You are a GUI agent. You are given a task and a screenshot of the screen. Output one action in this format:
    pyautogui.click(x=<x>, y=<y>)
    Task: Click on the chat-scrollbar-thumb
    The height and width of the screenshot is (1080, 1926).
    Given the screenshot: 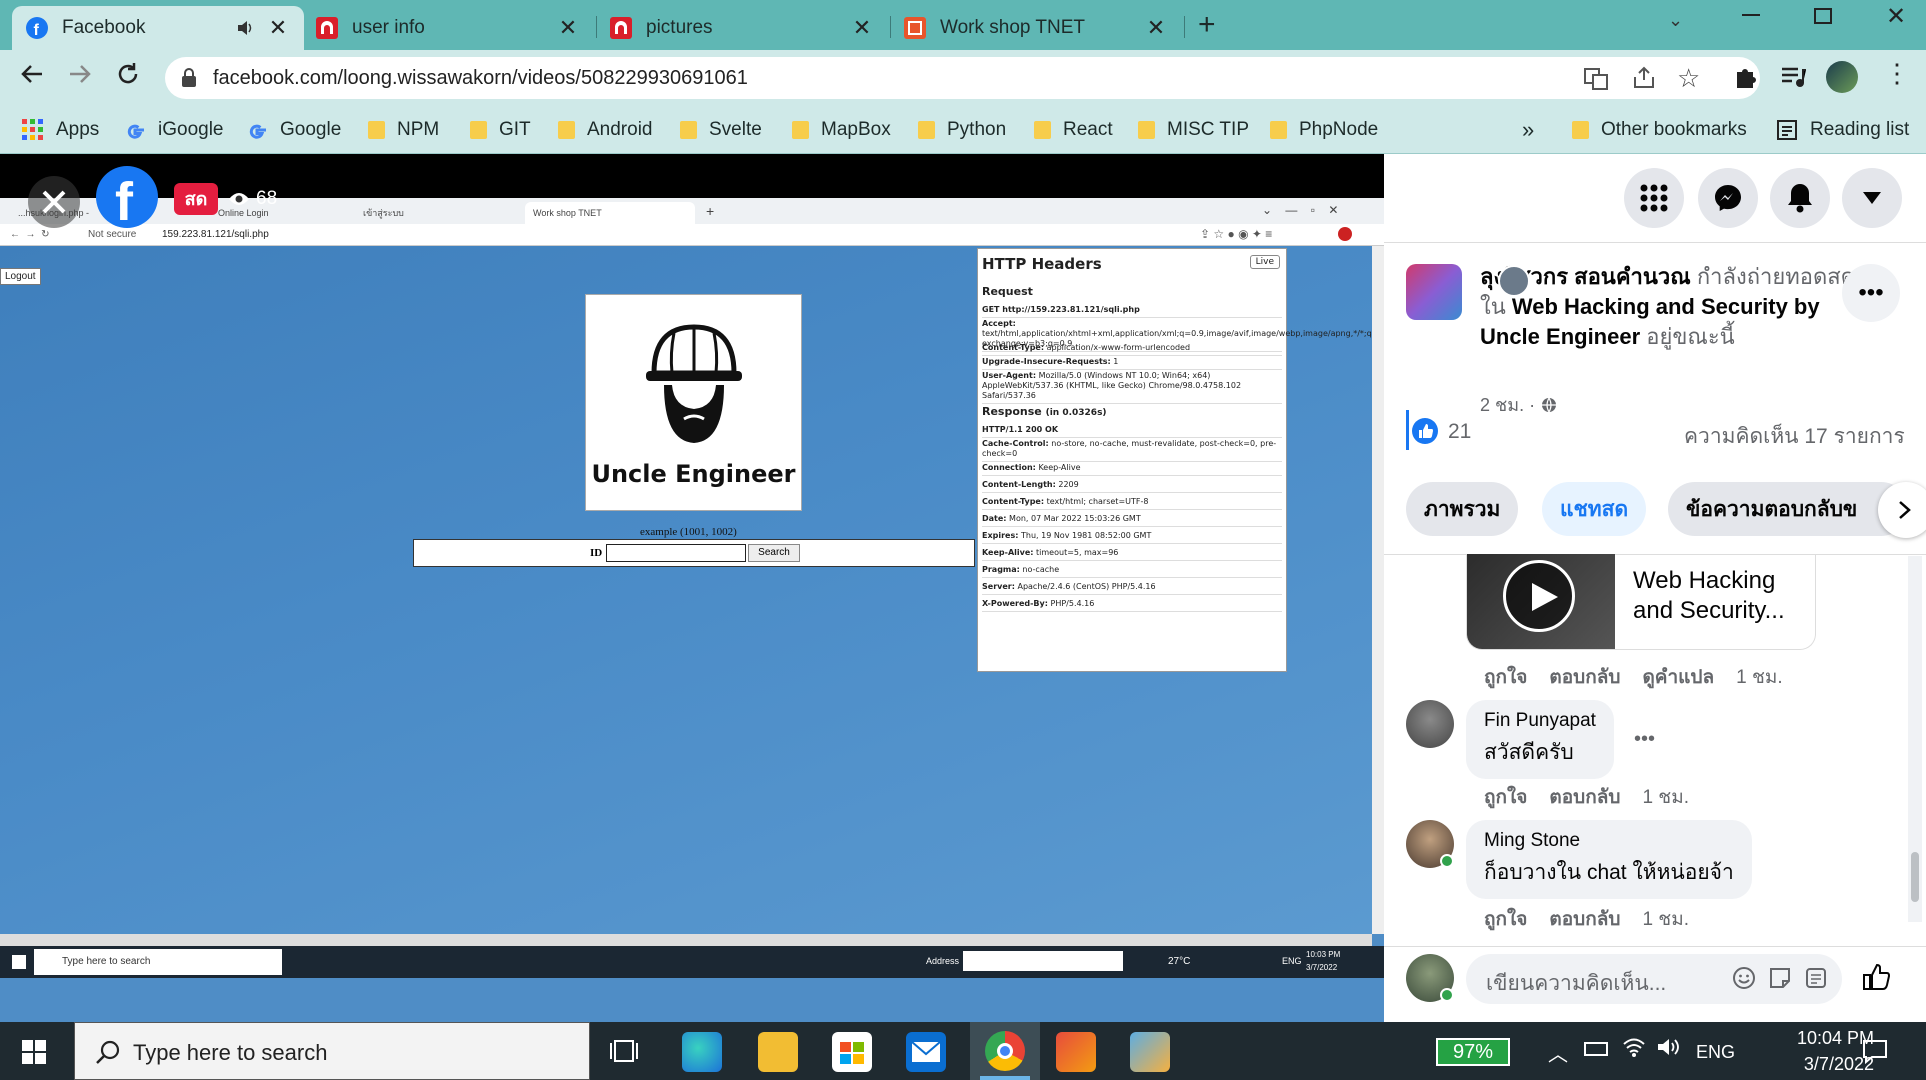 What is the action you would take?
    pyautogui.click(x=1915, y=877)
    